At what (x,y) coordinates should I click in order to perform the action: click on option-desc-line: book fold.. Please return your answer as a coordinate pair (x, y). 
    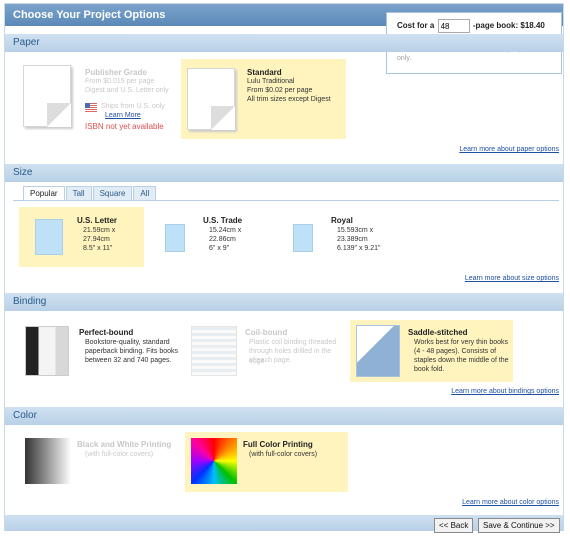
    Looking at the image, I should click on (429, 369).